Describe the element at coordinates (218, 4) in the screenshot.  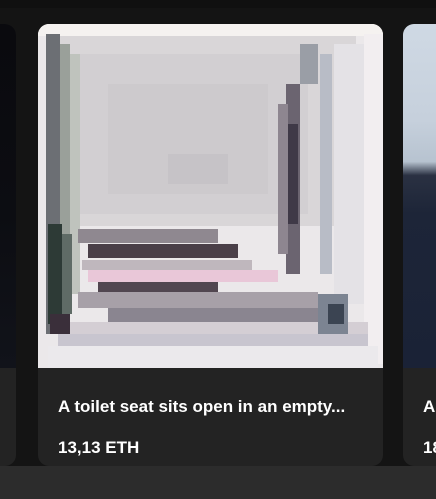
I see `top-divider` at that location.